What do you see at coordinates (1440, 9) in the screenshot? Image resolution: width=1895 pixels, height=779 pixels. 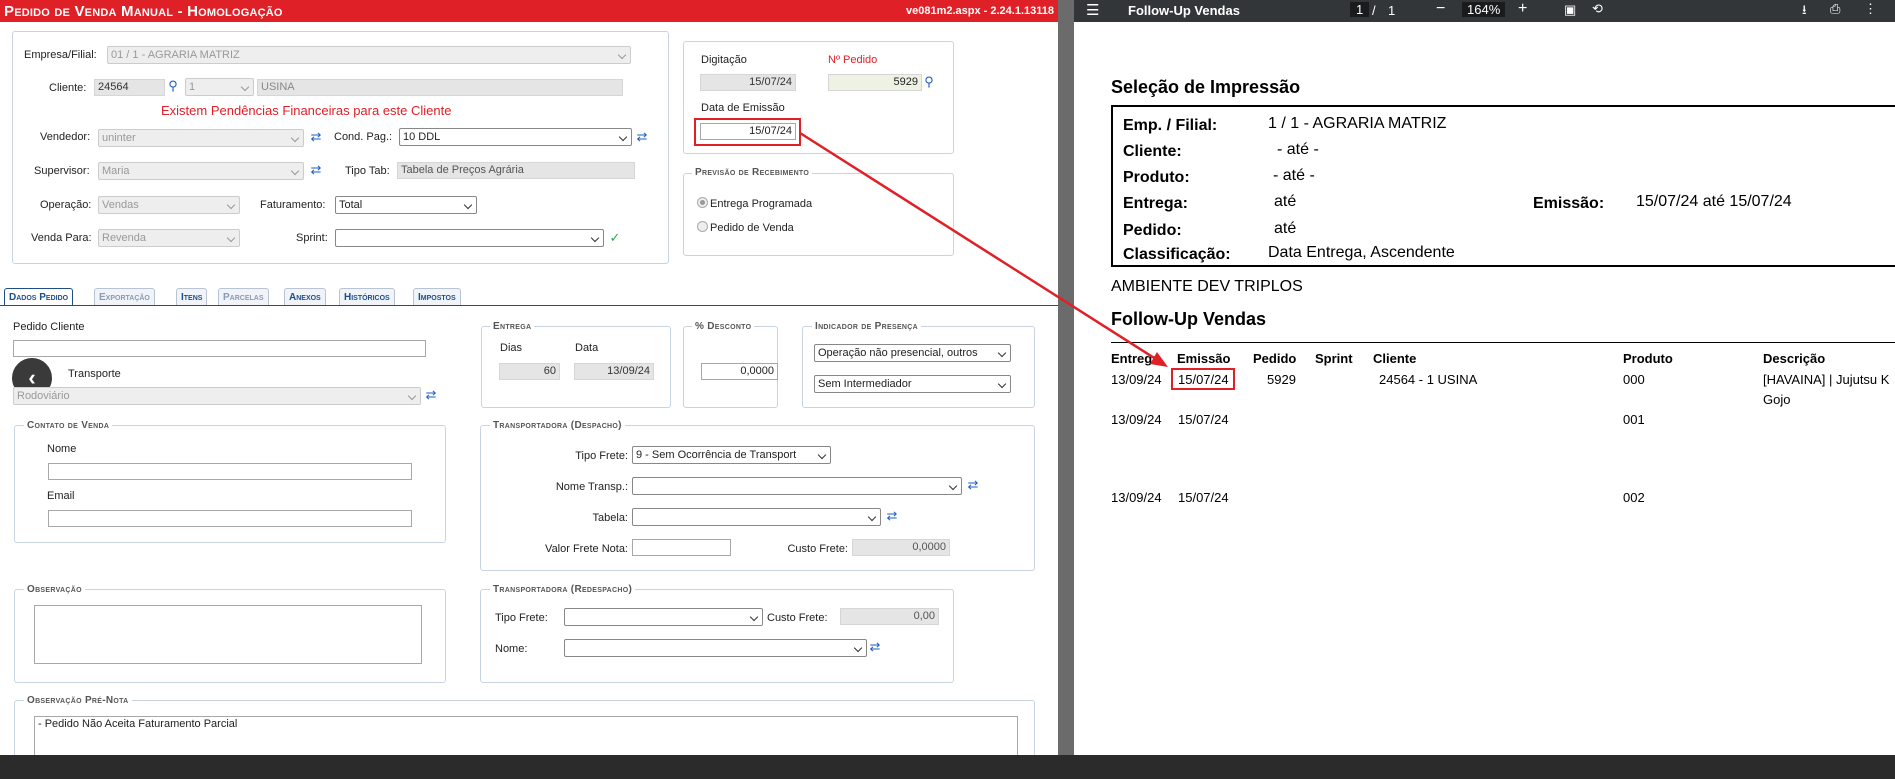 I see `zoom-out-icon: −` at bounding box center [1440, 9].